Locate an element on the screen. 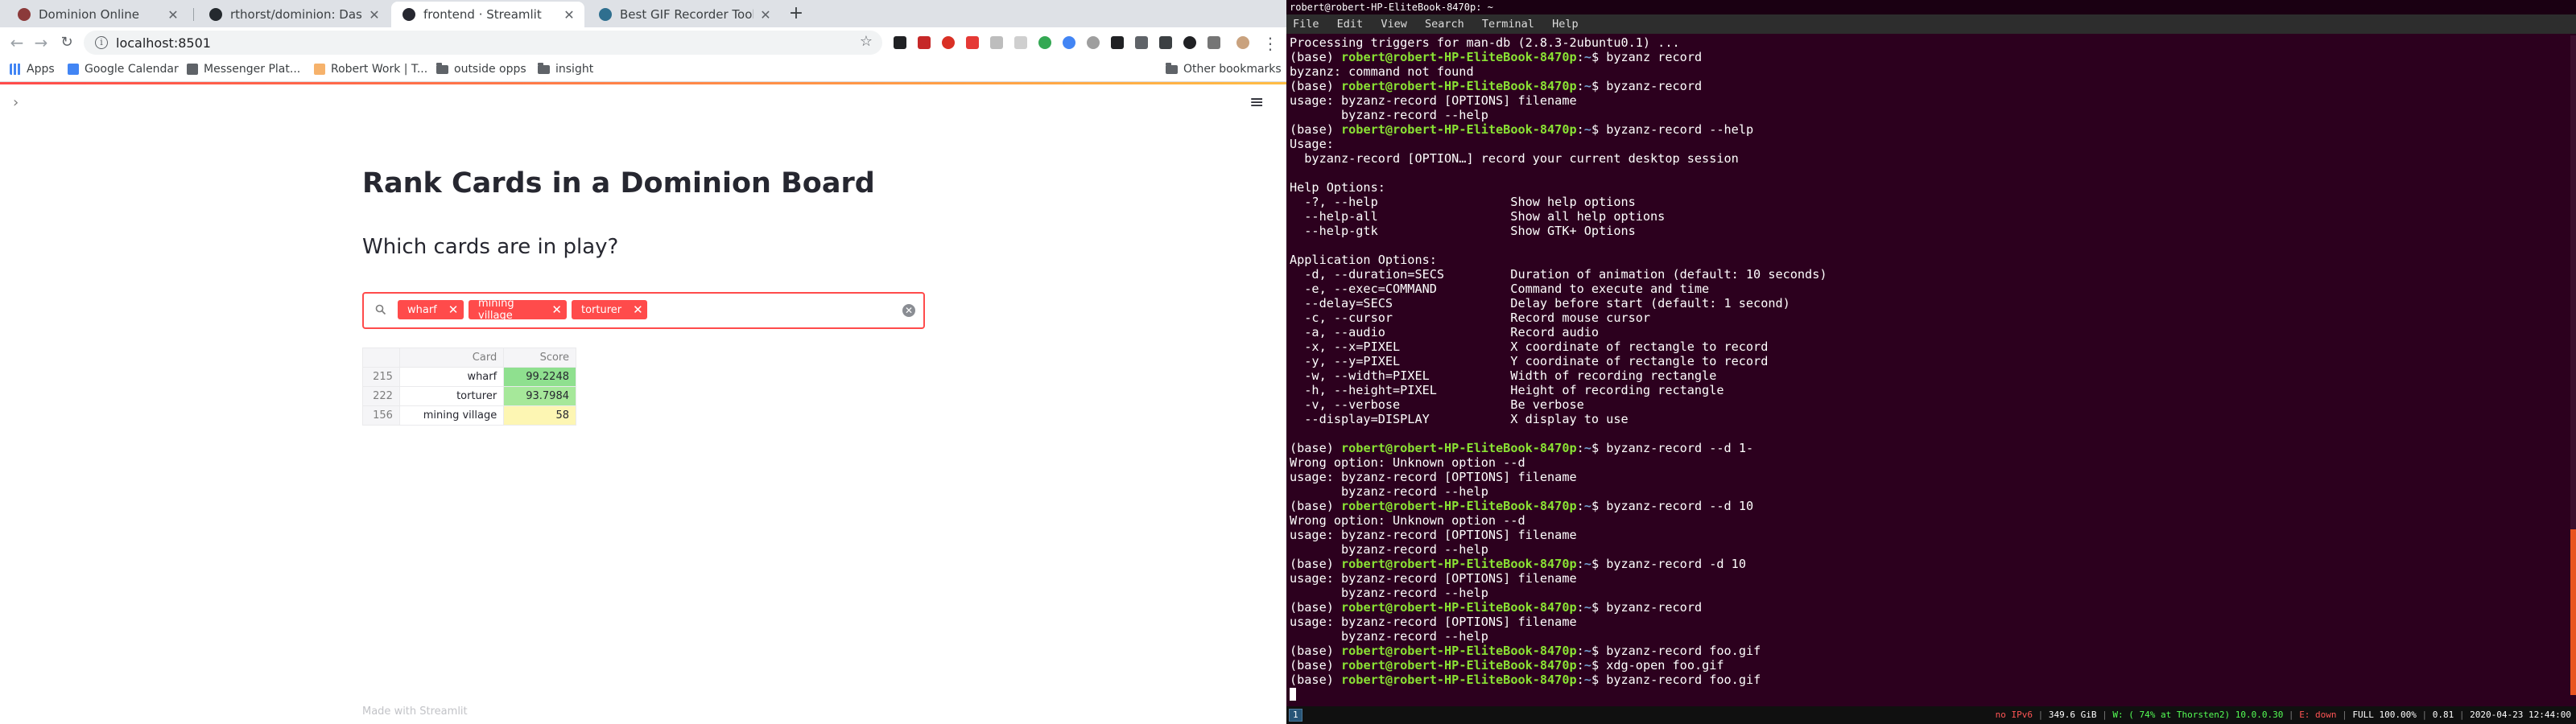 The height and width of the screenshot is (724, 2576). chip-label: torturer is located at coordinates (601, 309).